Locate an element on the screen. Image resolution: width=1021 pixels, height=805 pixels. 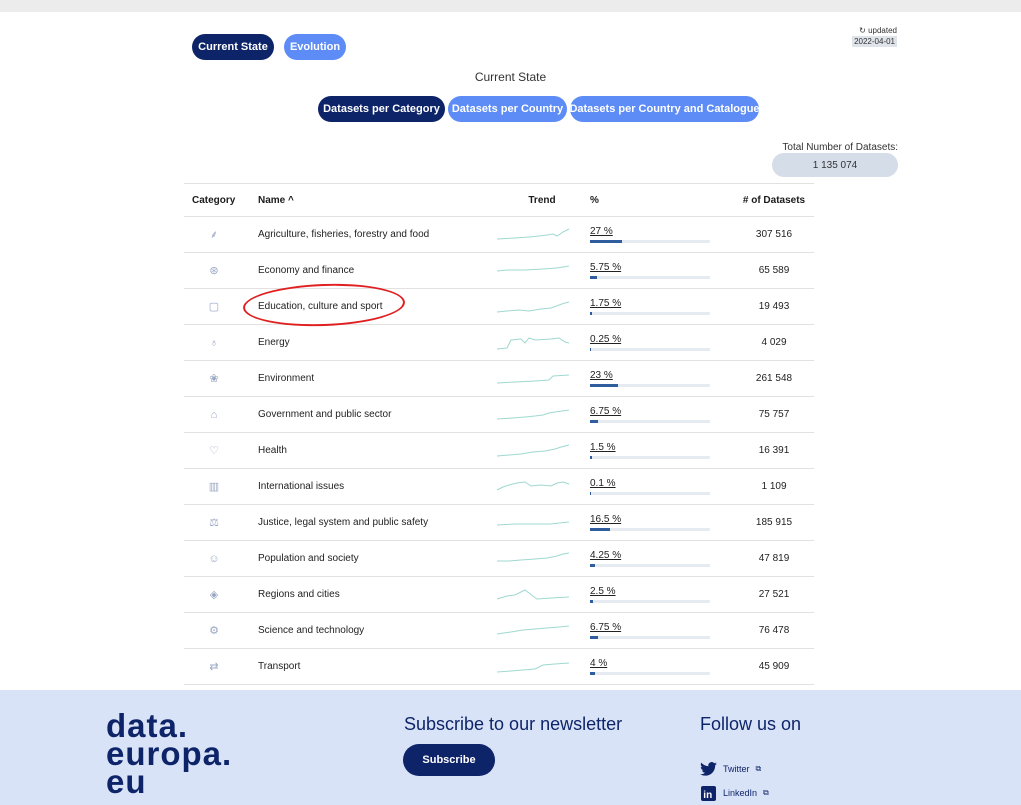
dataset-count: 307 516 is located at coordinates (774, 234).